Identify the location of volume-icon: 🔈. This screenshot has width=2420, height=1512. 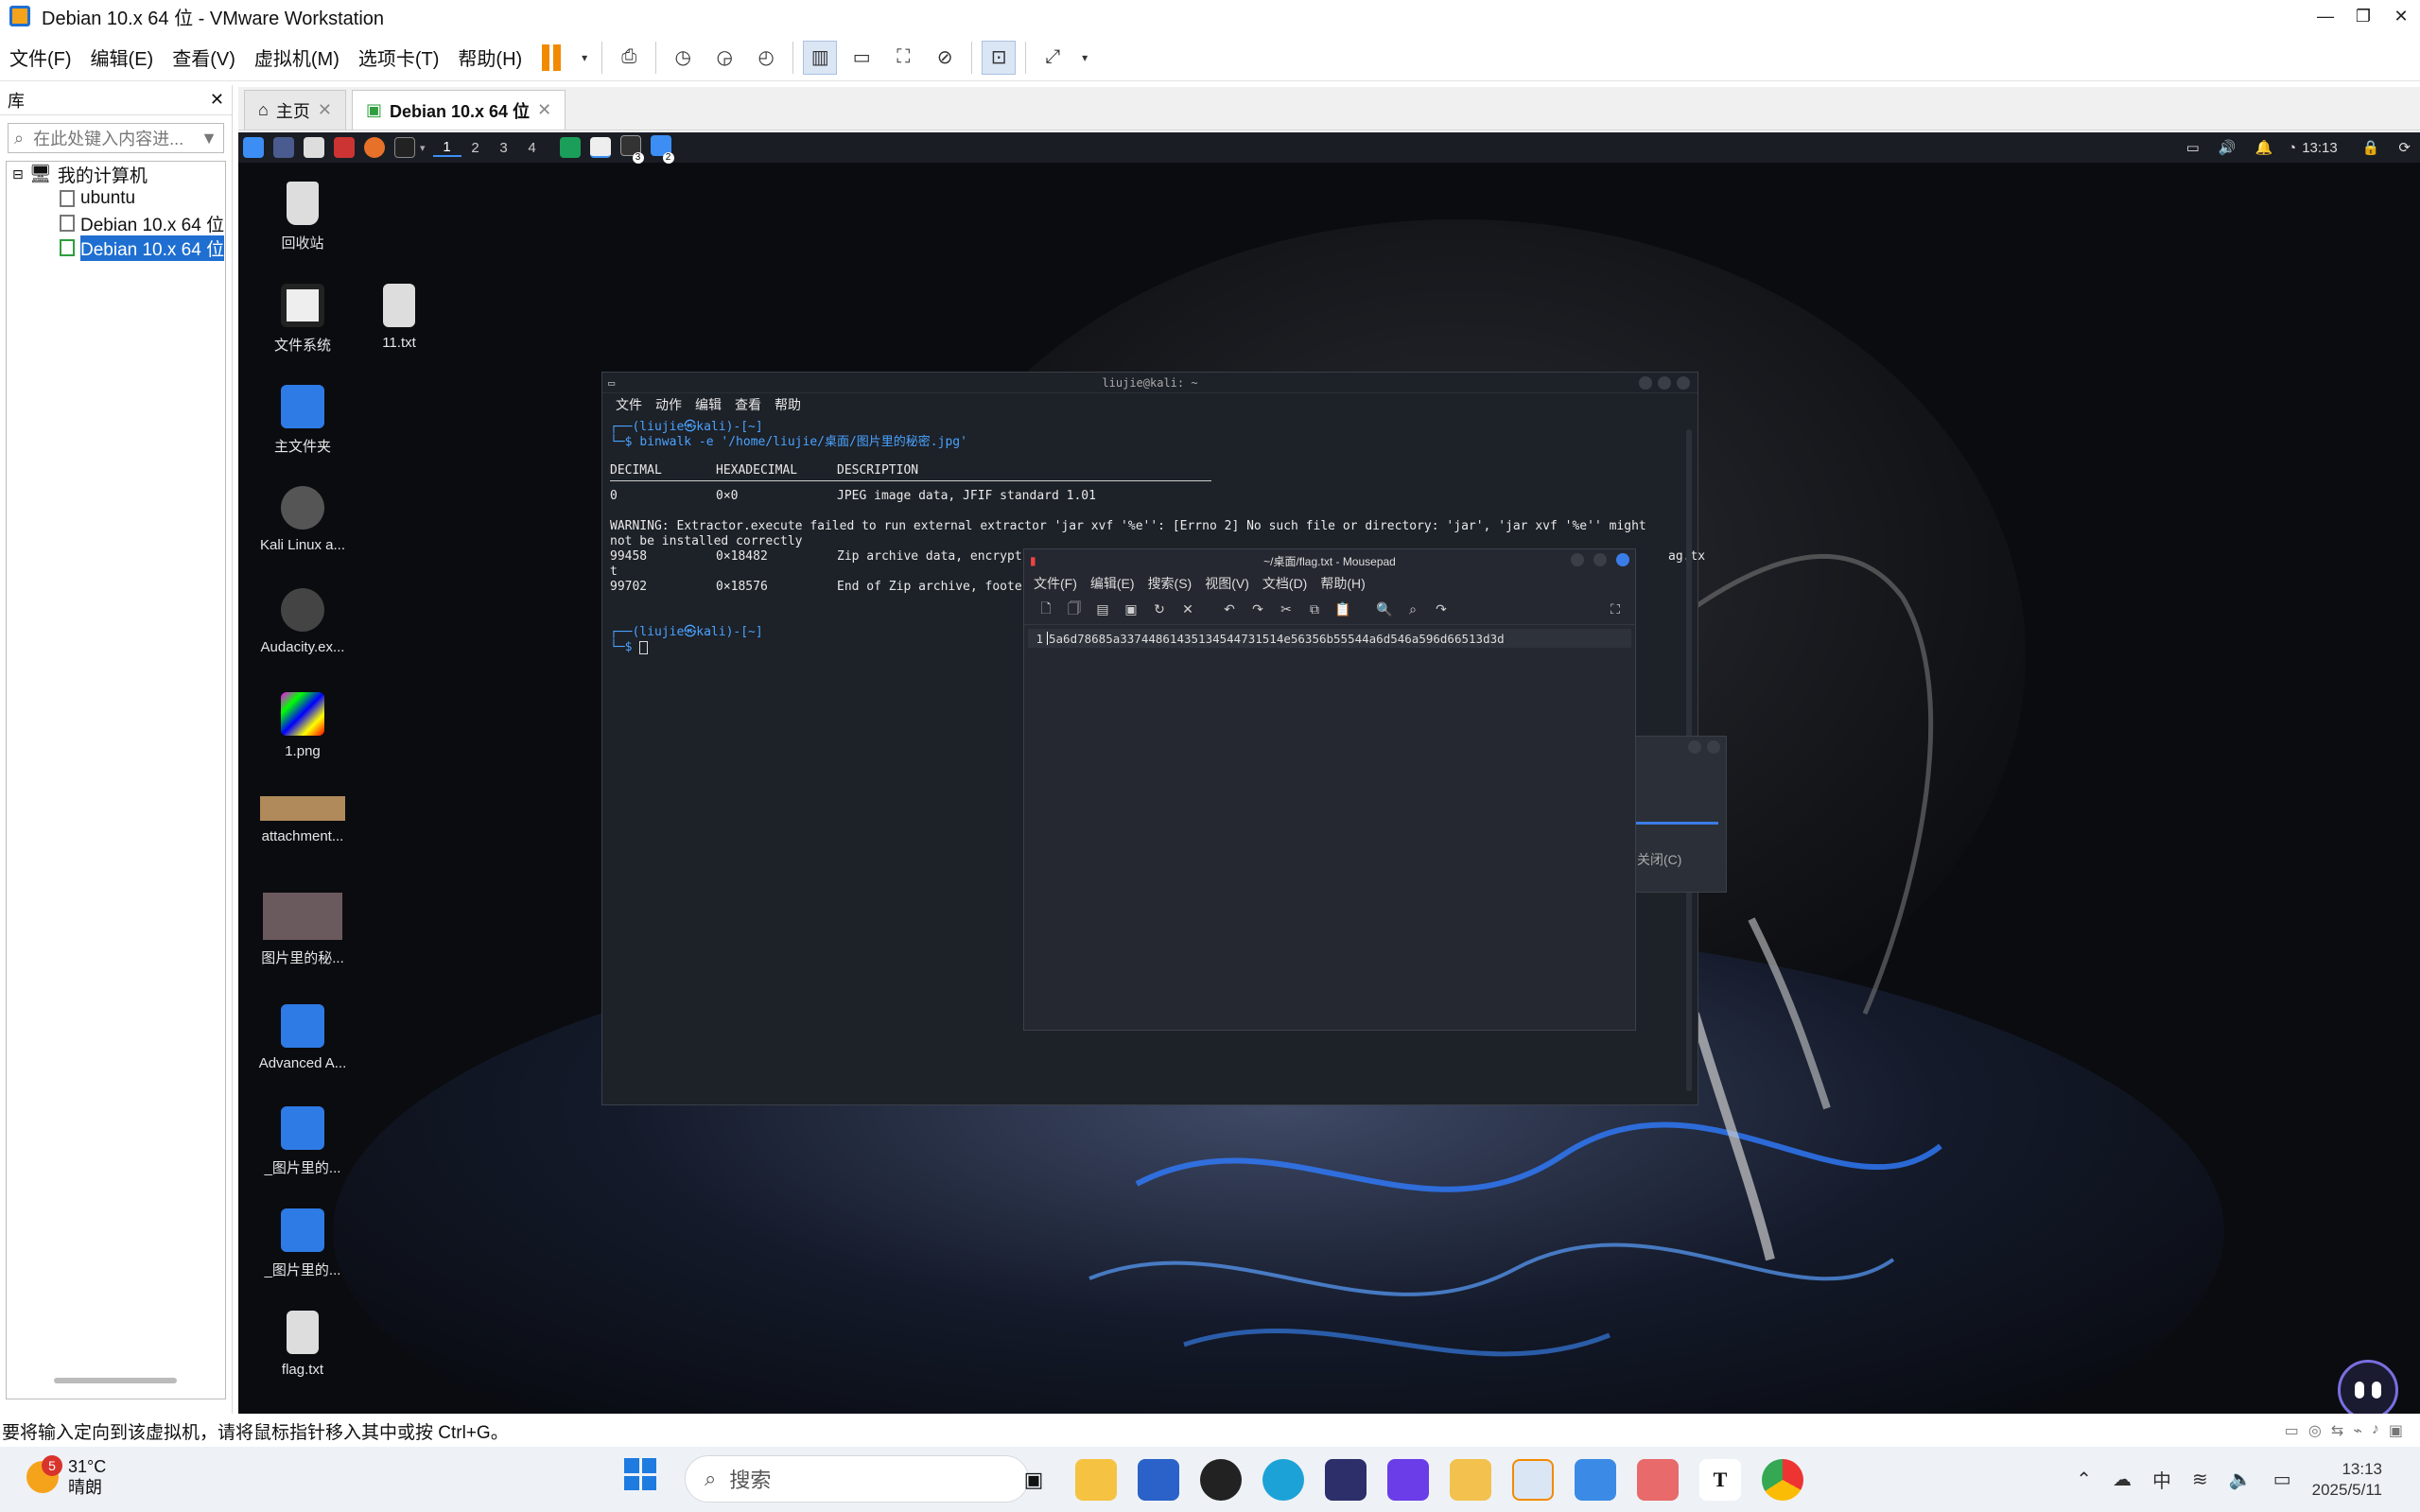
(2241, 1479).